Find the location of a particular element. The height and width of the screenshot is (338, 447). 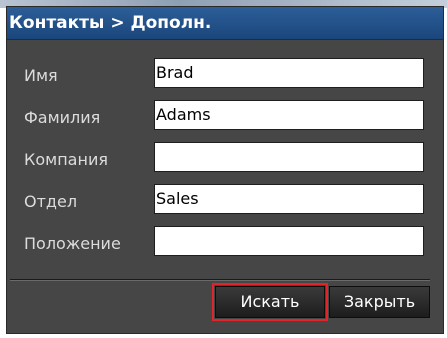

first-name-field: Brad is located at coordinates (289, 73).